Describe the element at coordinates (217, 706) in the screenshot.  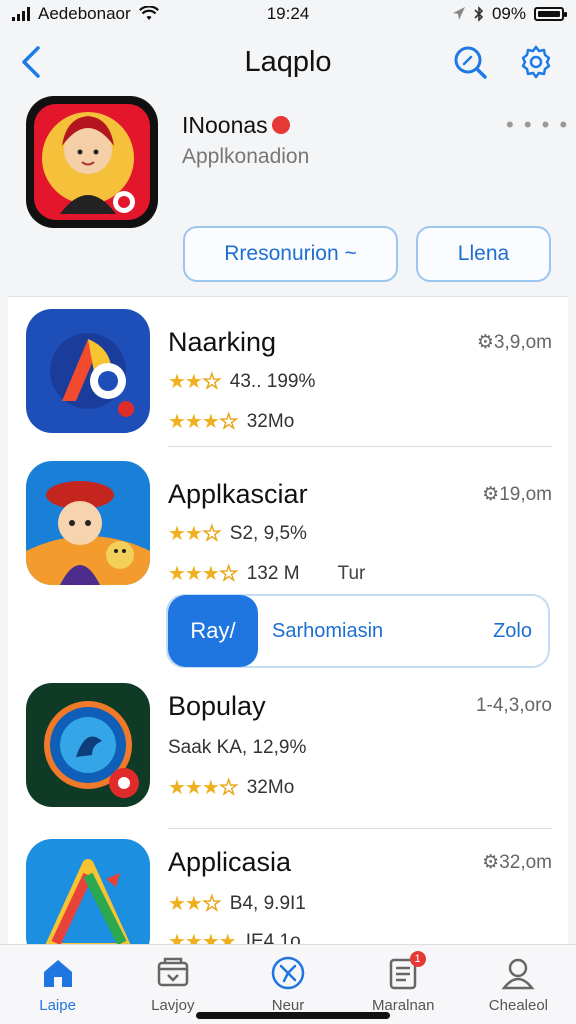
I see `app-name: Bopulay` at that location.